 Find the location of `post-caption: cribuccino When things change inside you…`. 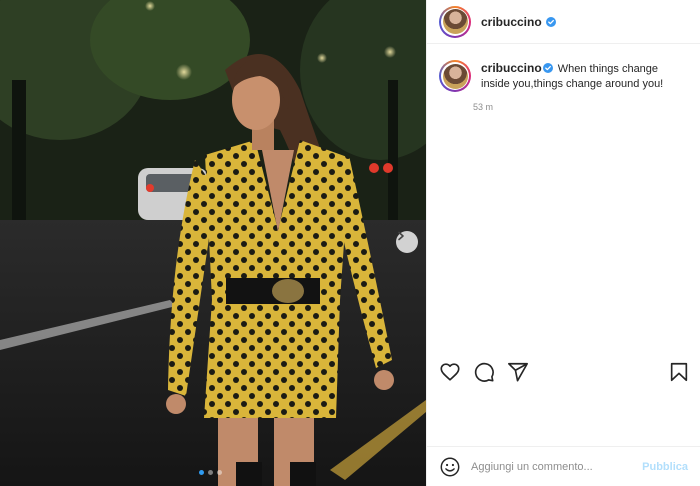

post-caption: cribuccino When things change inside you… is located at coordinates (563, 68).